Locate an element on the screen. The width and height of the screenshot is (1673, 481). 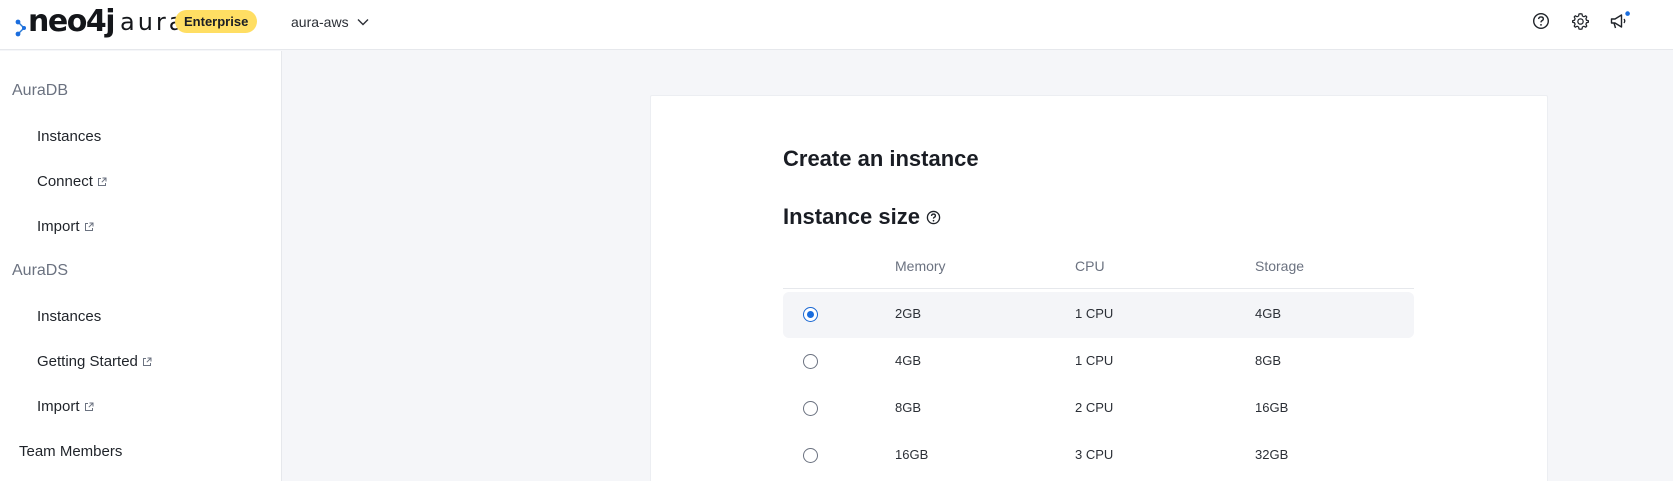
storage-cell: 8GB is located at coordinates (1268, 360).